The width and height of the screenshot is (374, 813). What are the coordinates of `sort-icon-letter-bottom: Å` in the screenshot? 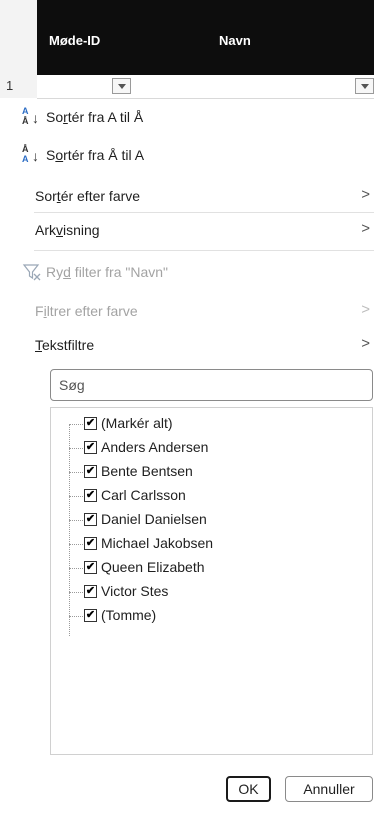 It's located at (25, 121).